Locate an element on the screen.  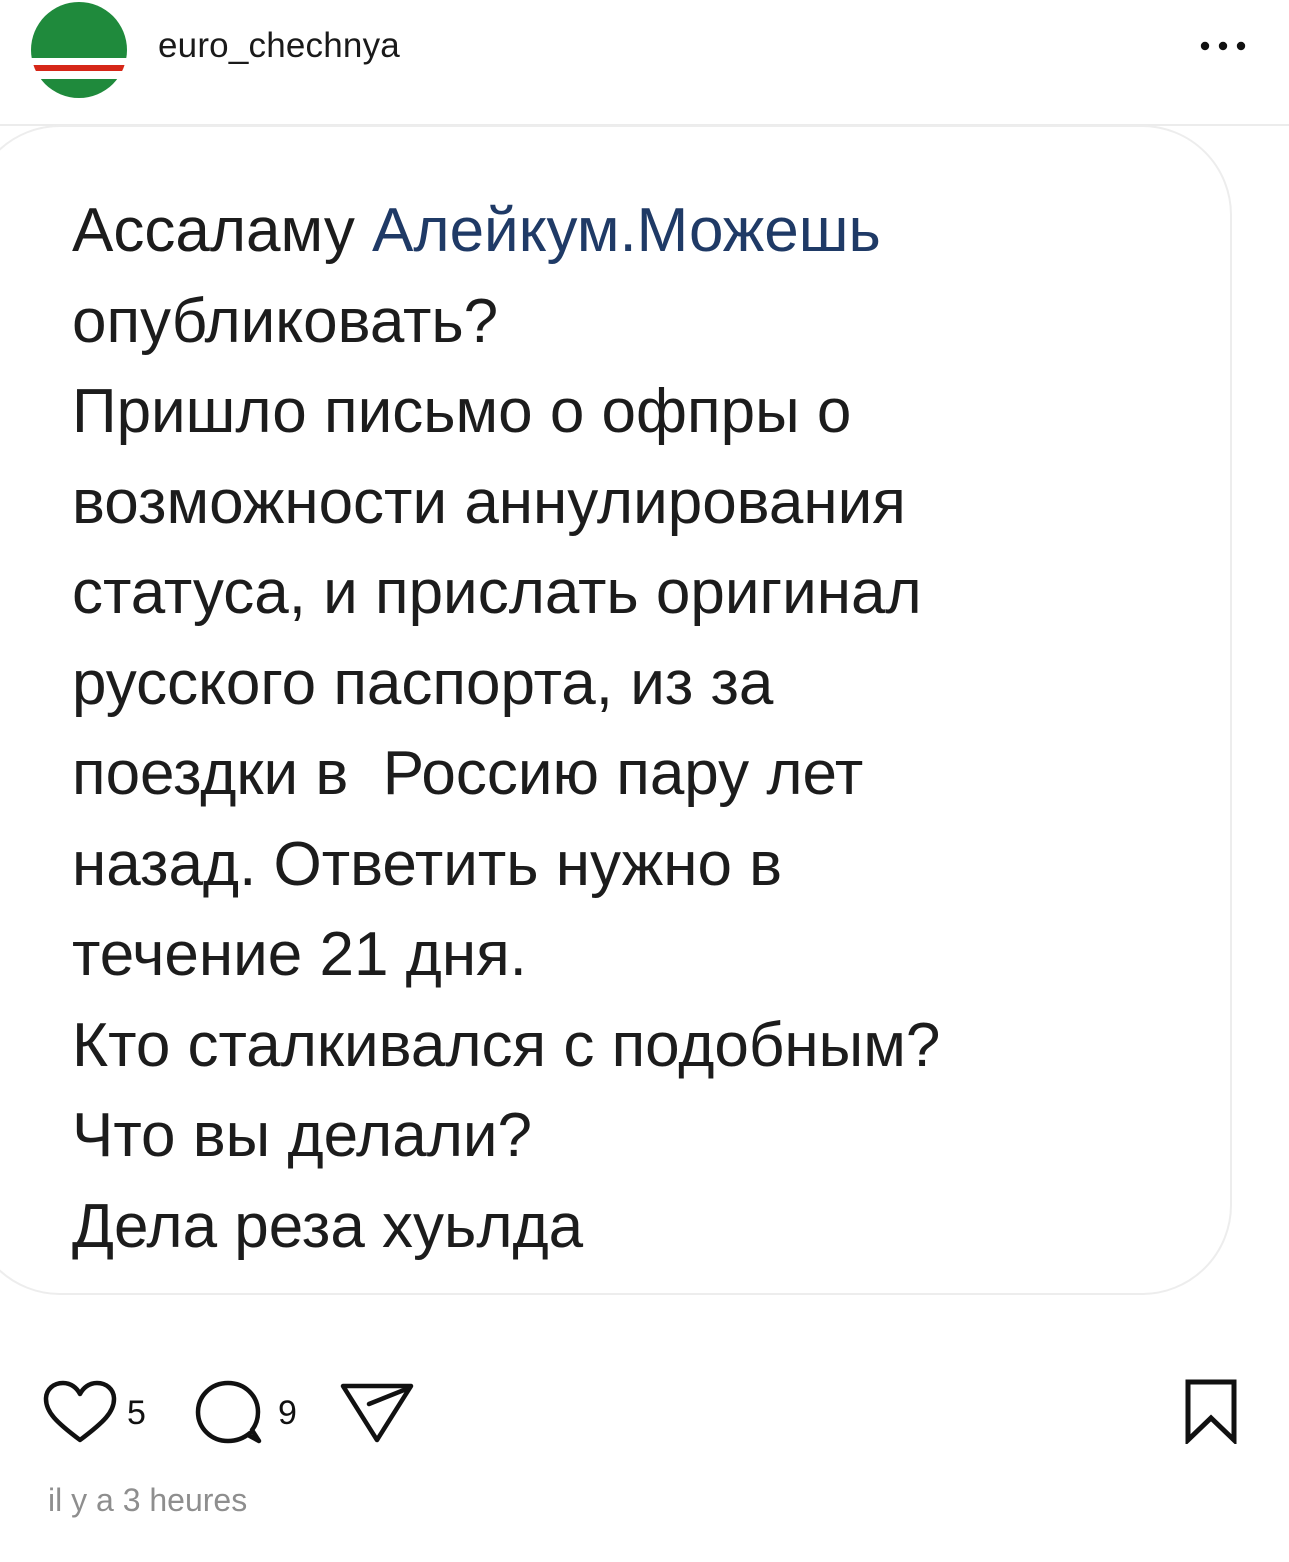
post-timestamp: il y a 3 heures is located at coordinates (148, 1500).